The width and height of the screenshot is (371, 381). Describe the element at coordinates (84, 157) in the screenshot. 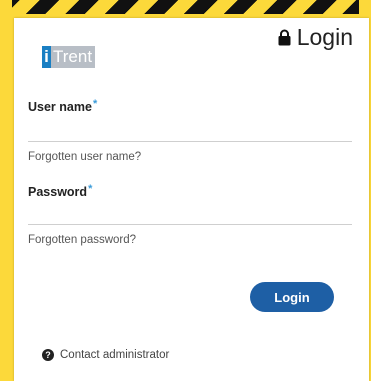

I see `forgot-username-link: Forgotten user name?` at that location.